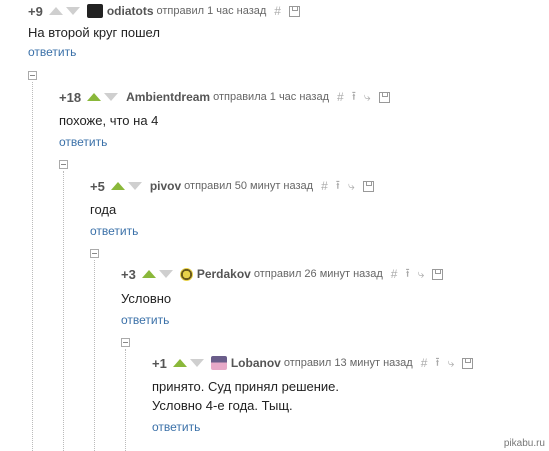 This screenshot has width=549, height=451. Describe the element at coordinates (159, 363) in the screenshot. I see `rating: +1` at that location.